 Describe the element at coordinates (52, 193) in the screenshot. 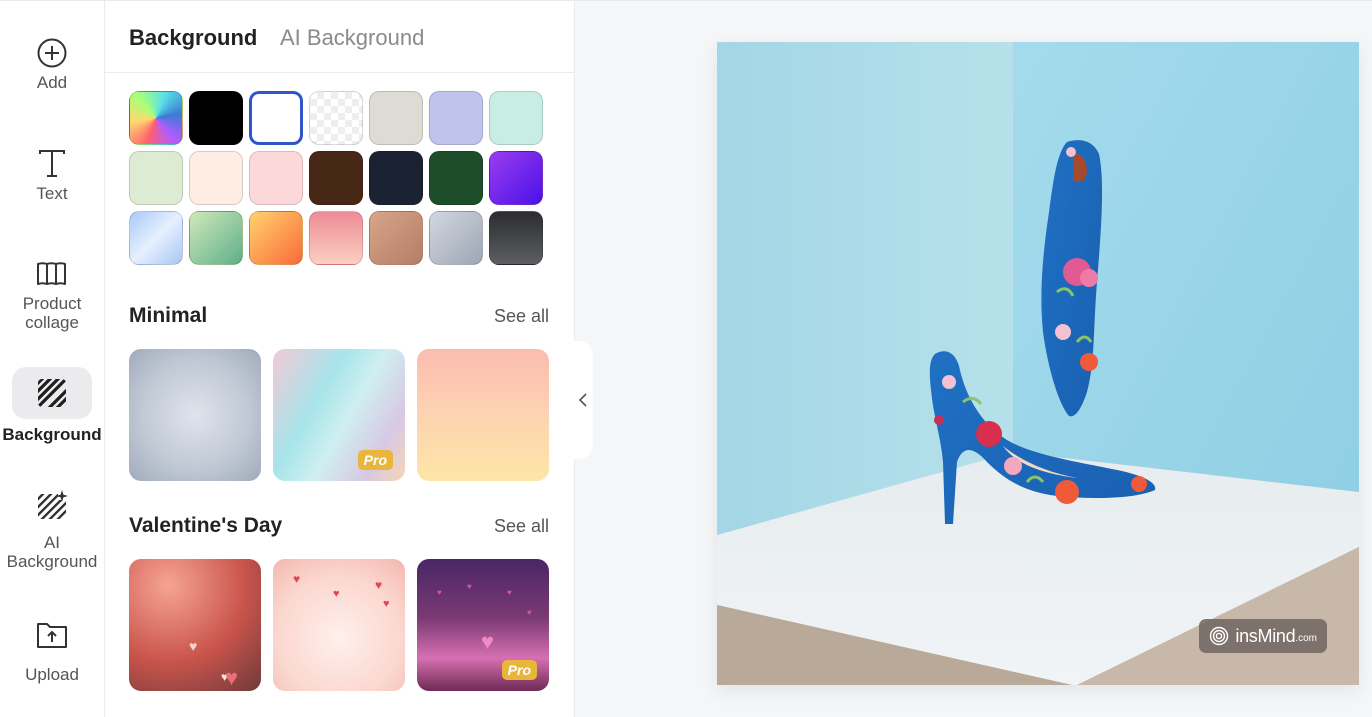

I see `rail-label: Text` at that location.